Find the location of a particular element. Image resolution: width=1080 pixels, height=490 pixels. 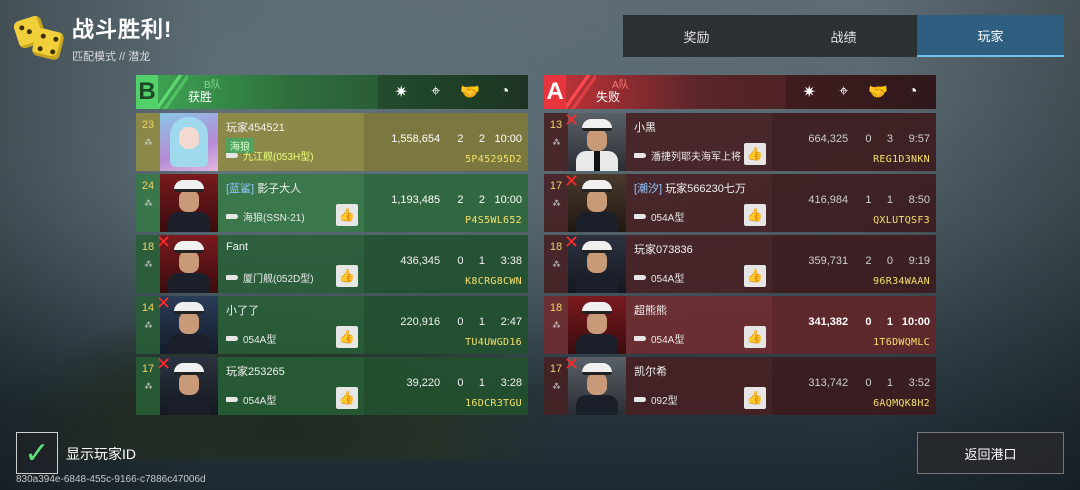

battle-result-title: 战斗胜利! is located at coordinates (122, 29).